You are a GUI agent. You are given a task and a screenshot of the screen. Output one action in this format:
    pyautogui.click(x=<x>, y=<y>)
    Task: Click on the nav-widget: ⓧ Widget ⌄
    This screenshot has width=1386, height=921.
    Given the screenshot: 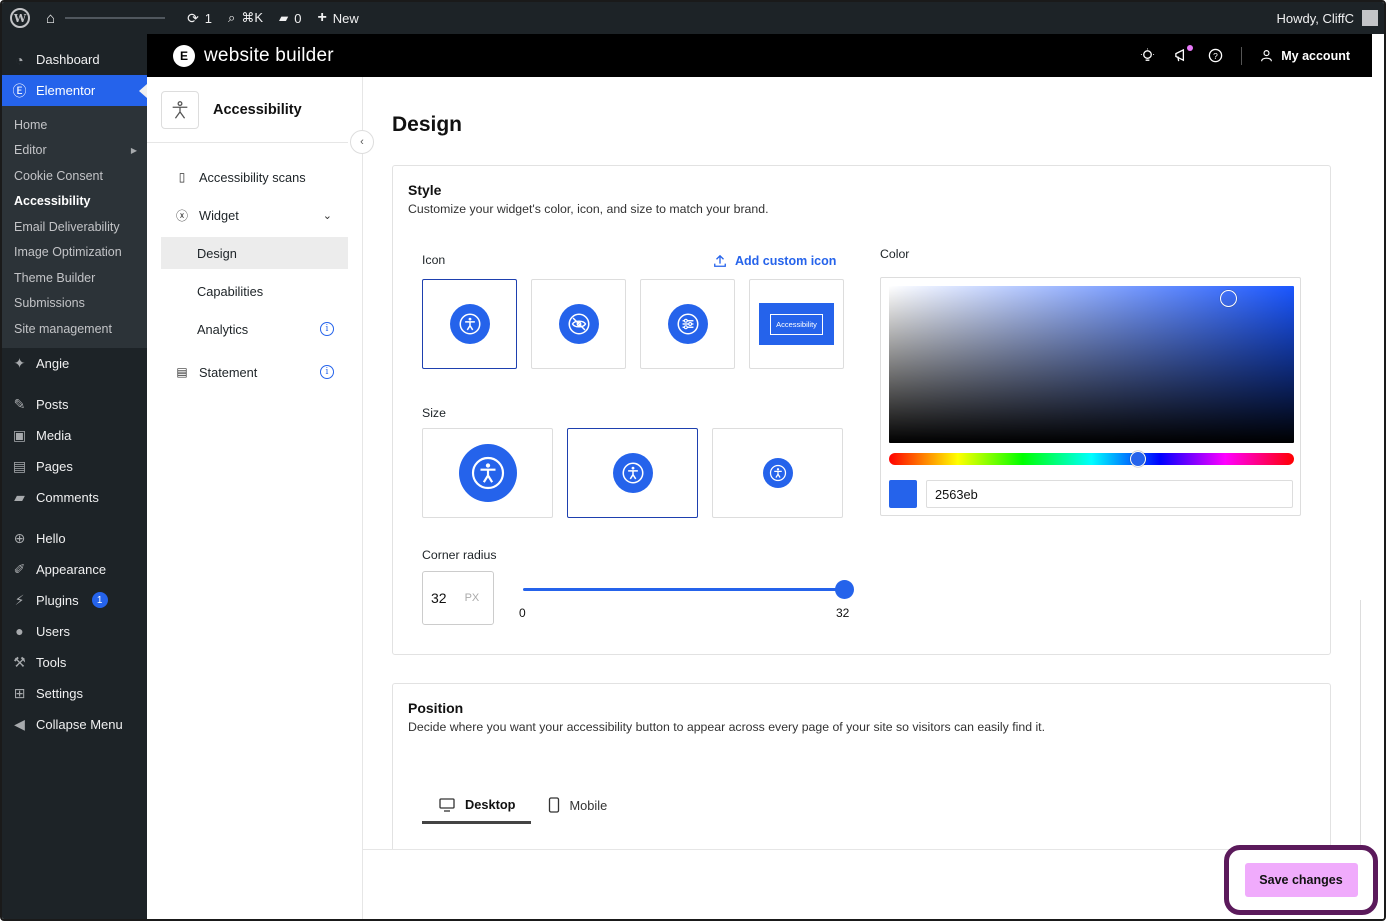 What is the action you would take?
    pyautogui.click(x=247, y=215)
    